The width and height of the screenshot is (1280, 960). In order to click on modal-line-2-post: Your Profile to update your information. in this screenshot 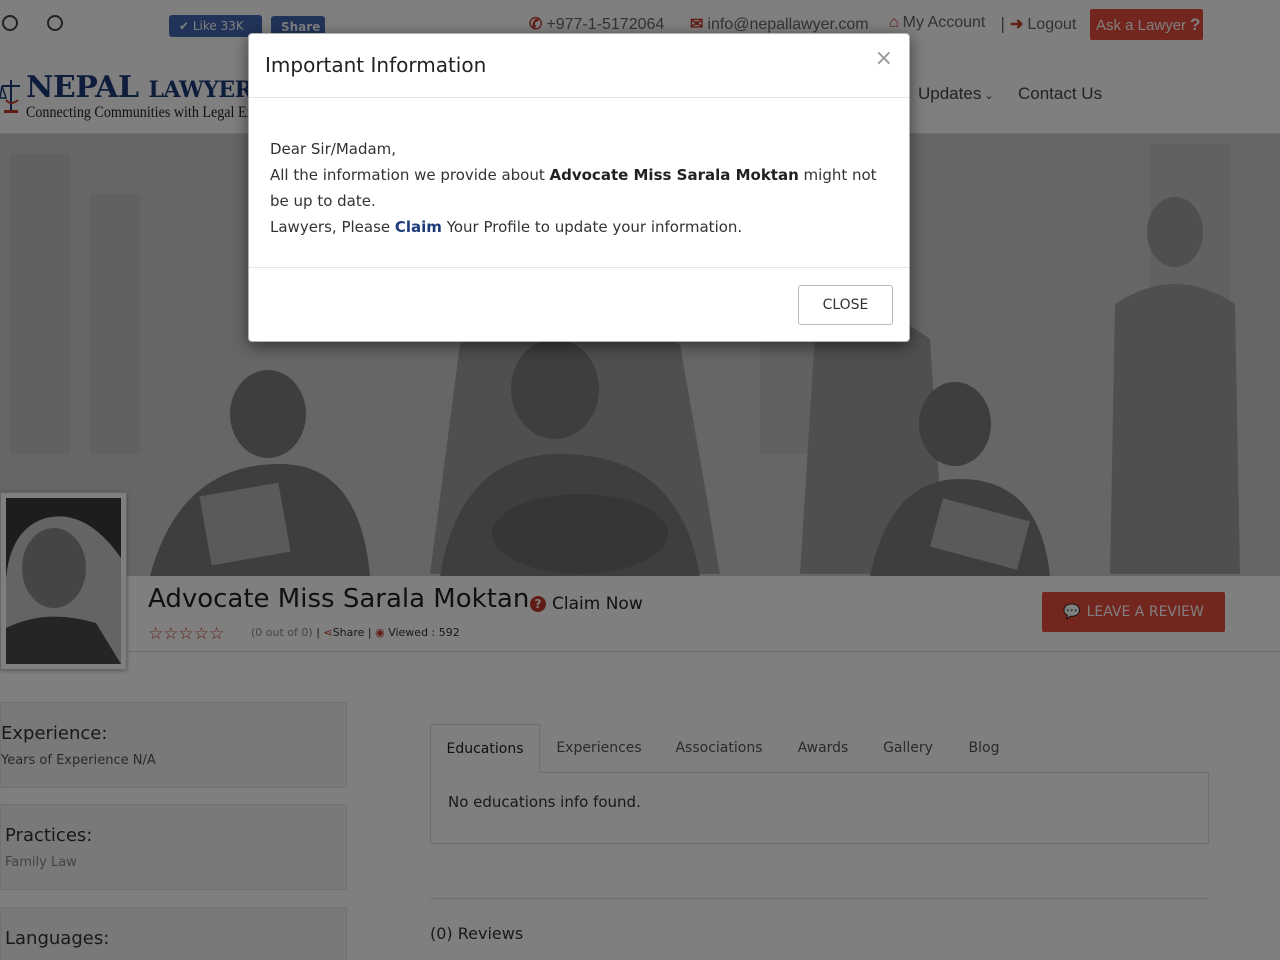, I will do `click(592, 227)`.